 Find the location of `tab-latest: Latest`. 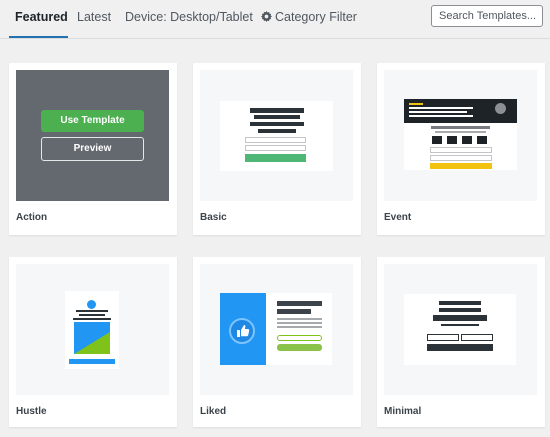

tab-latest: Latest is located at coordinates (94, 17).